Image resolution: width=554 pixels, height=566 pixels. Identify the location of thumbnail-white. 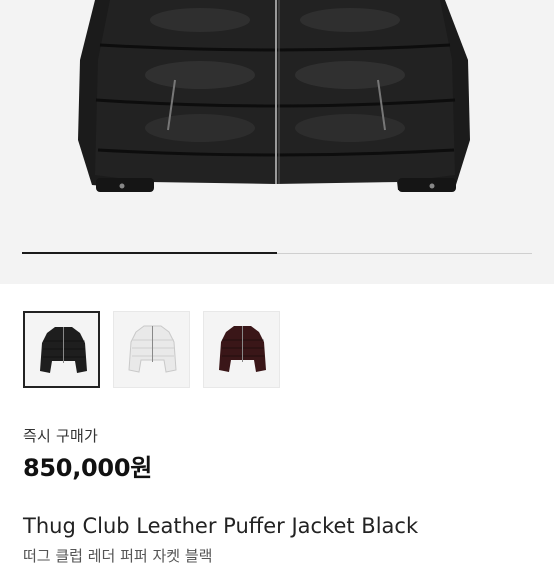
(151, 349).